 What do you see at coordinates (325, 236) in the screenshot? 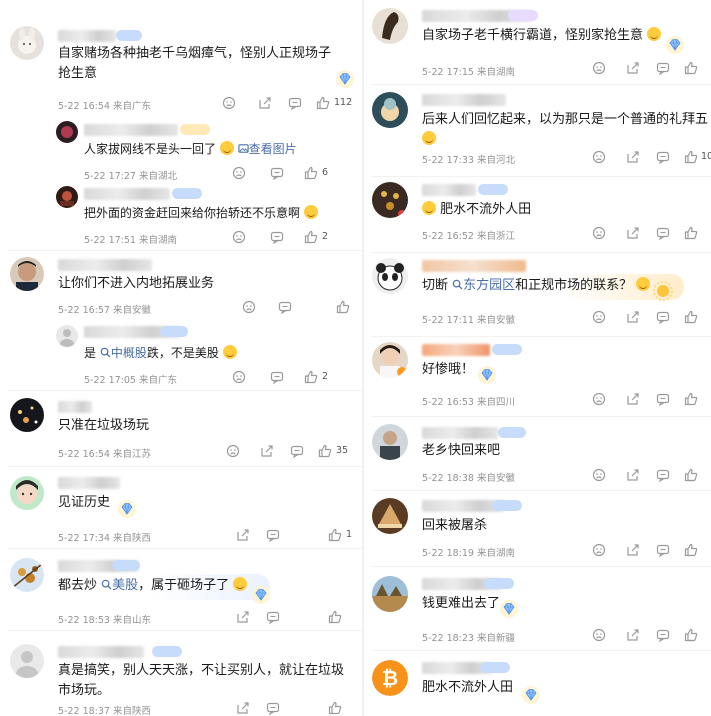
I see `like-count: 2` at bounding box center [325, 236].